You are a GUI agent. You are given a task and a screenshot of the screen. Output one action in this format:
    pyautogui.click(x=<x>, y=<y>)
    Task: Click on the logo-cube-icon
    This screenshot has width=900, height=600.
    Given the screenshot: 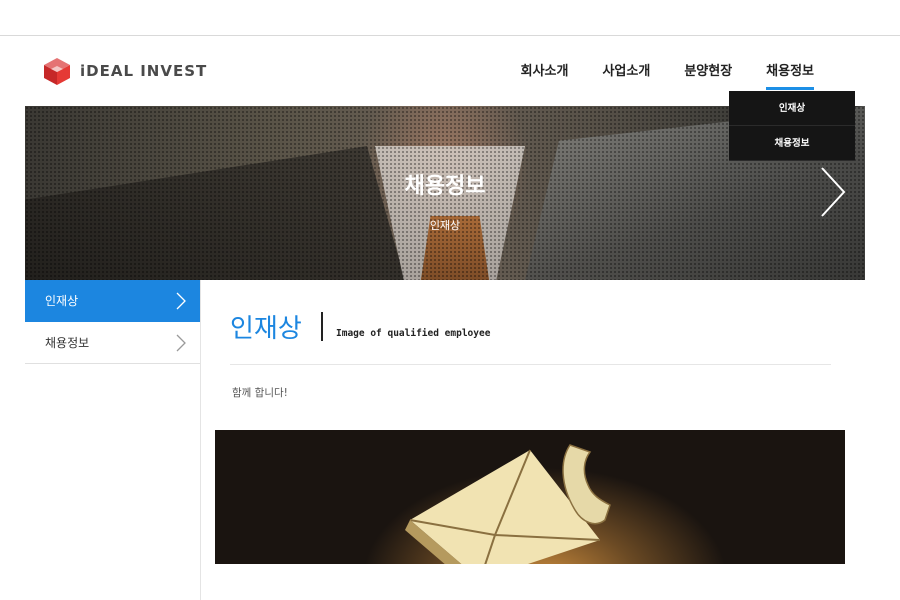 What is the action you would take?
    pyautogui.click(x=57, y=71)
    